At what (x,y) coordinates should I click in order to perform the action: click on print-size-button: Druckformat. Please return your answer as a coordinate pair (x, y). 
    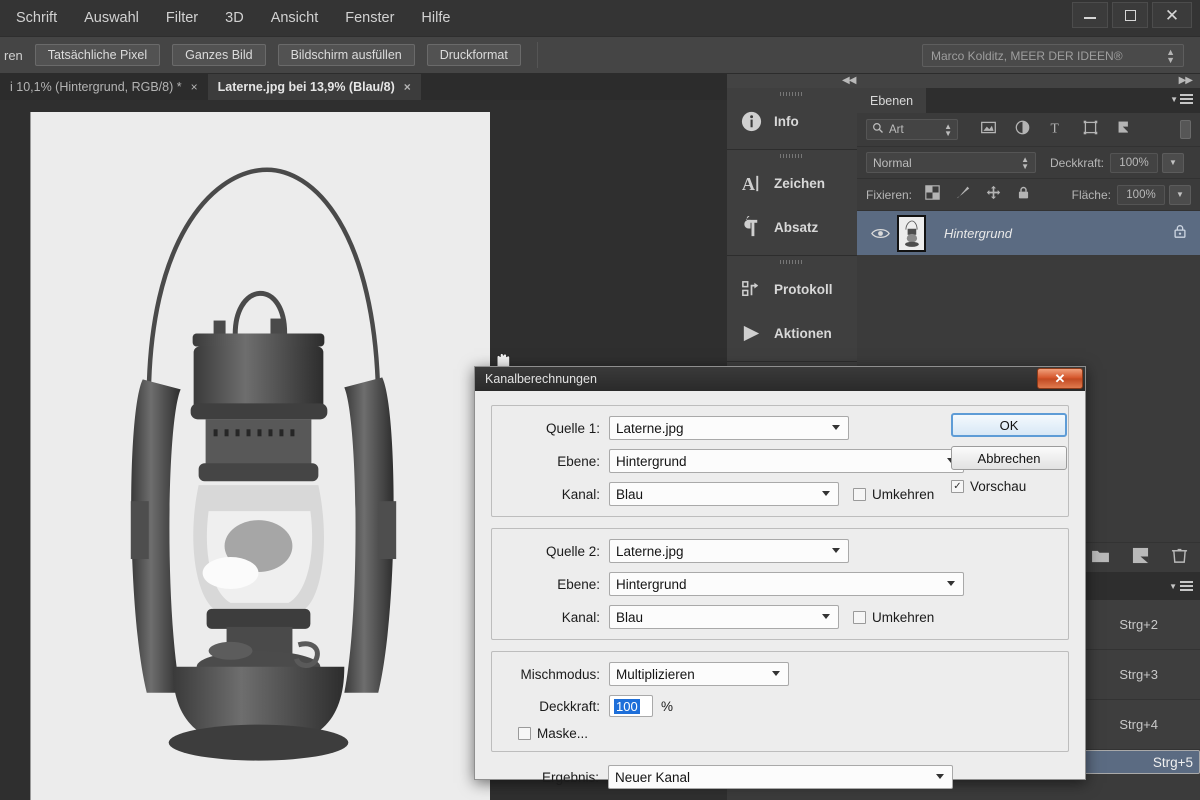
    Looking at the image, I should click on (473, 55).